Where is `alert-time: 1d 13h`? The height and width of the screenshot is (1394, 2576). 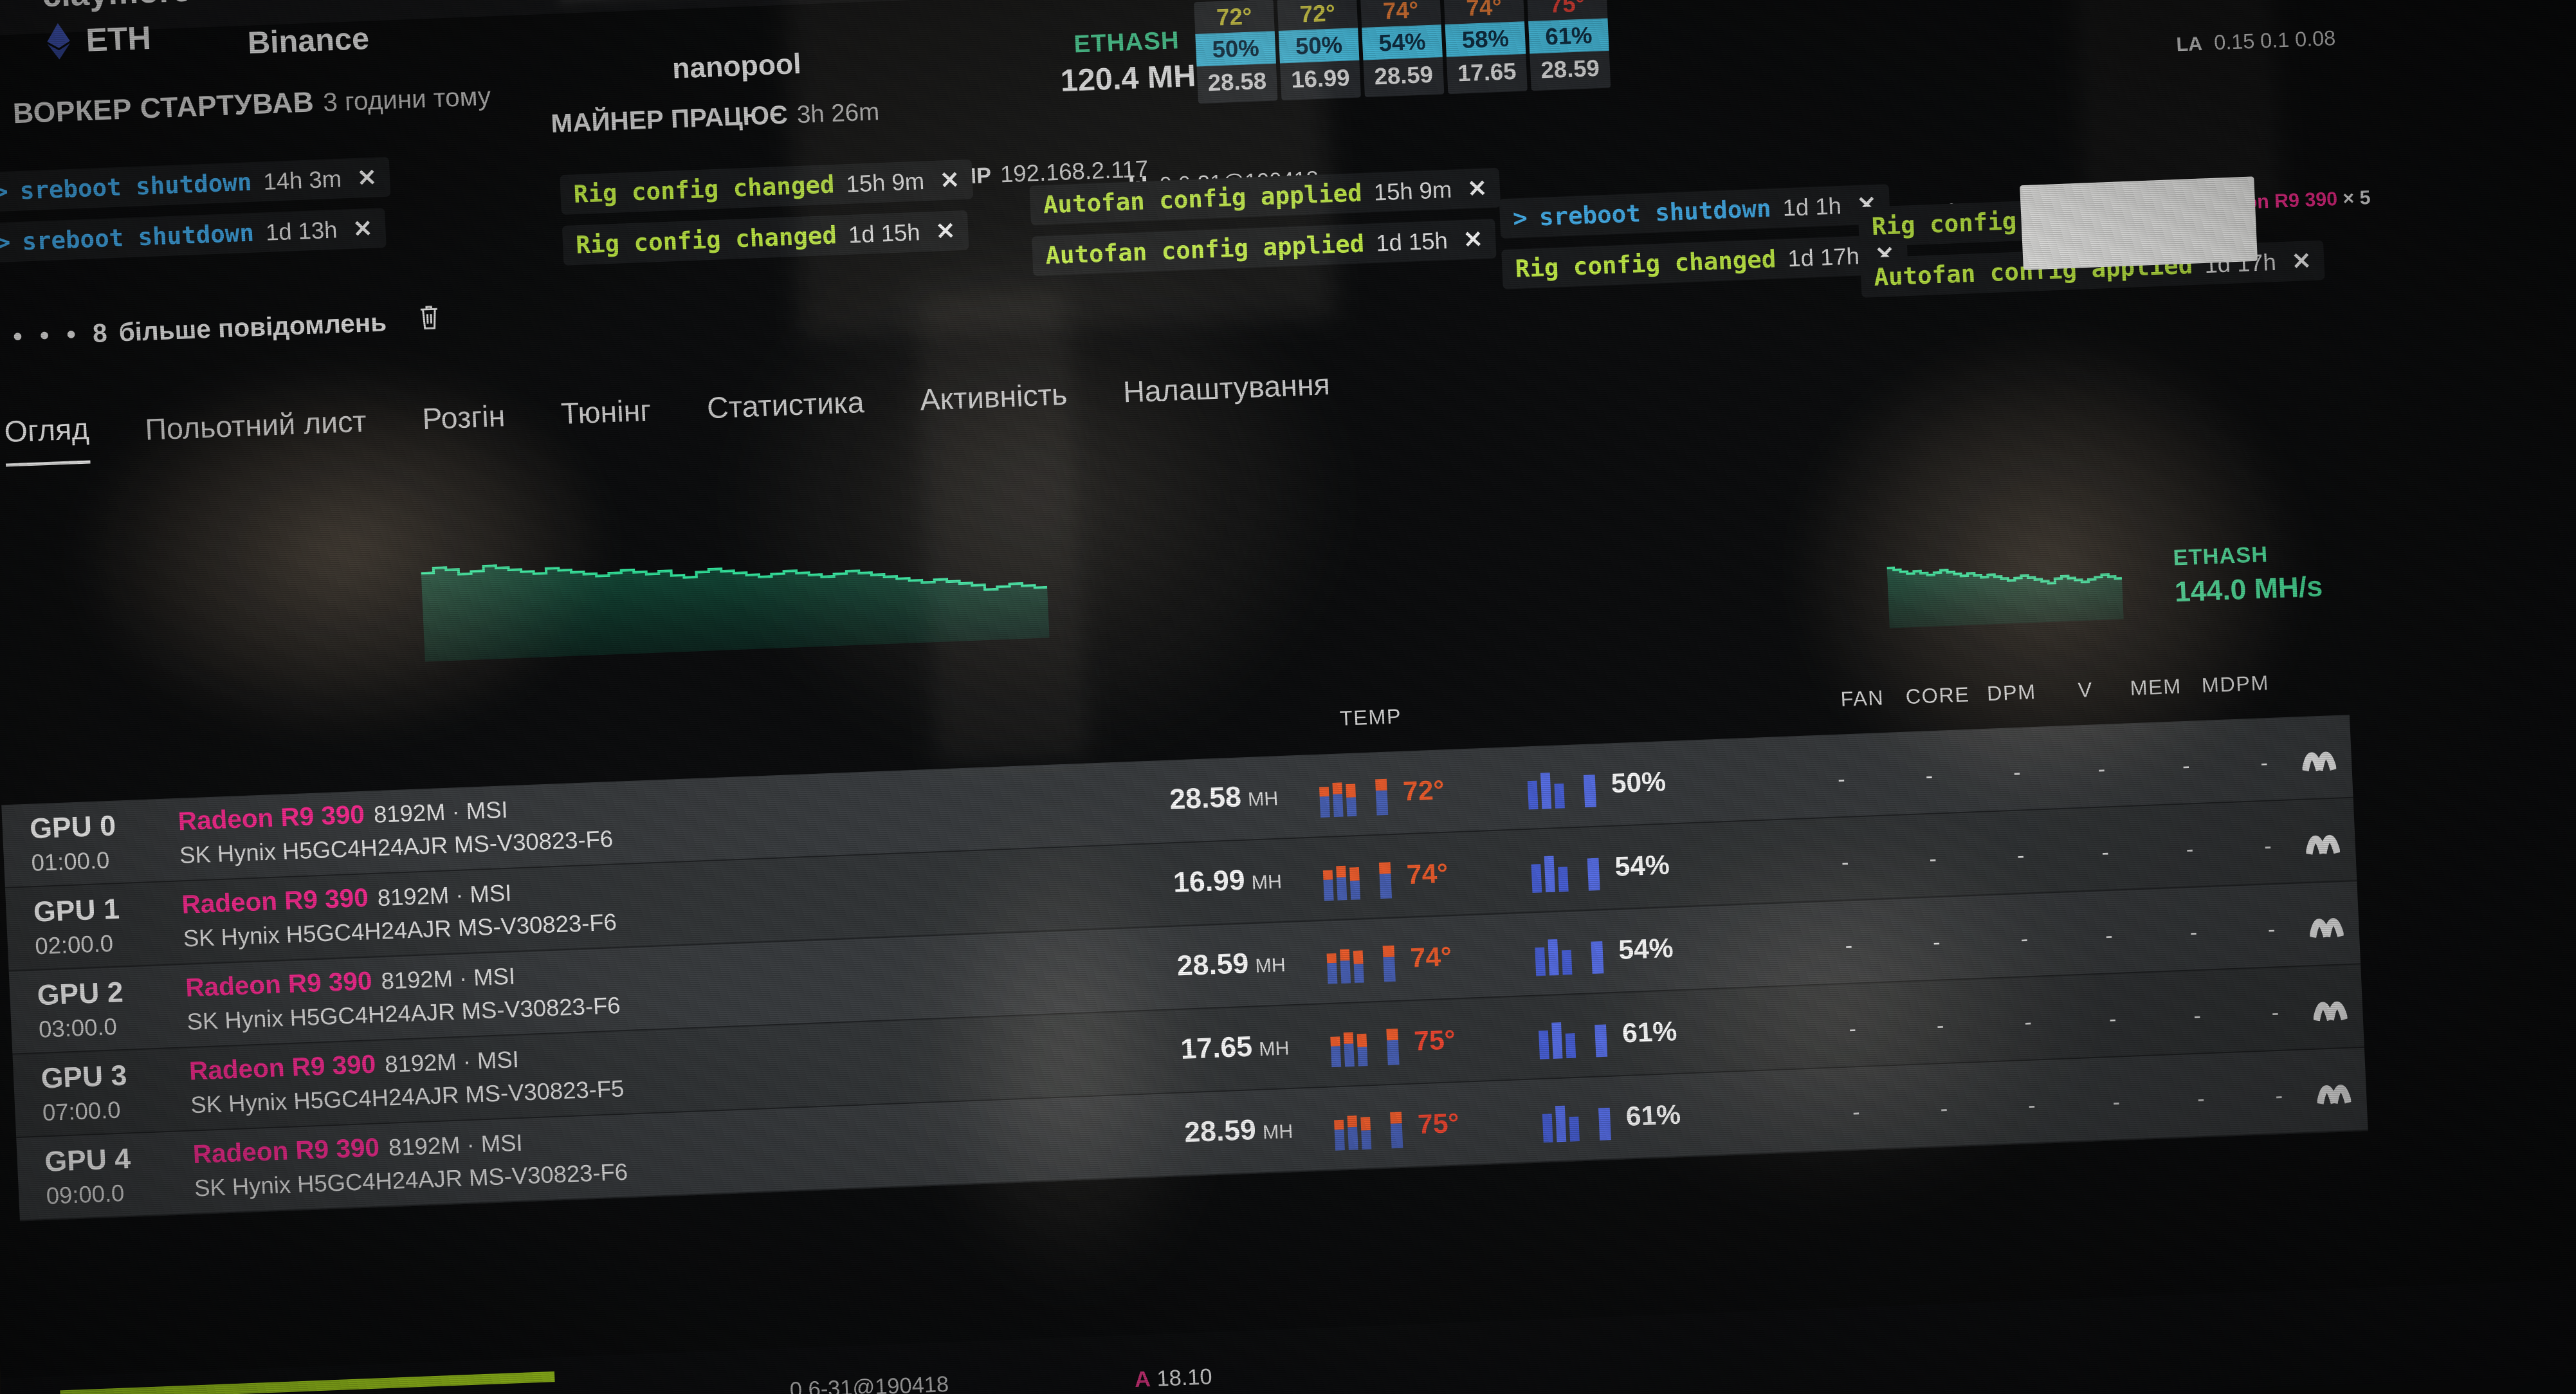
alert-time: 1d 13h is located at coordinates (301, 231).